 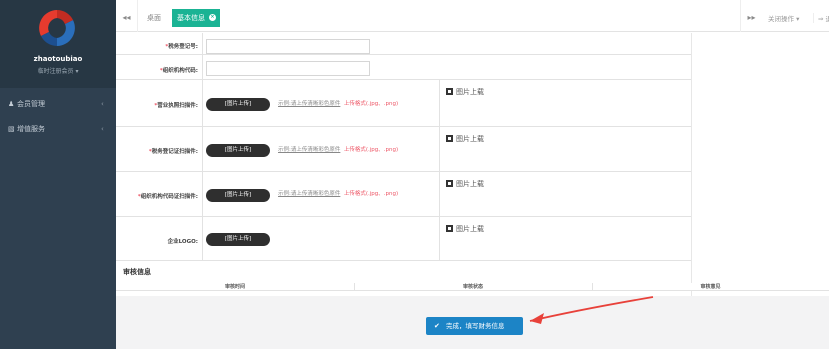 I want to click on field-label: *营业执照扫描件:, so click(x=176, y=106).